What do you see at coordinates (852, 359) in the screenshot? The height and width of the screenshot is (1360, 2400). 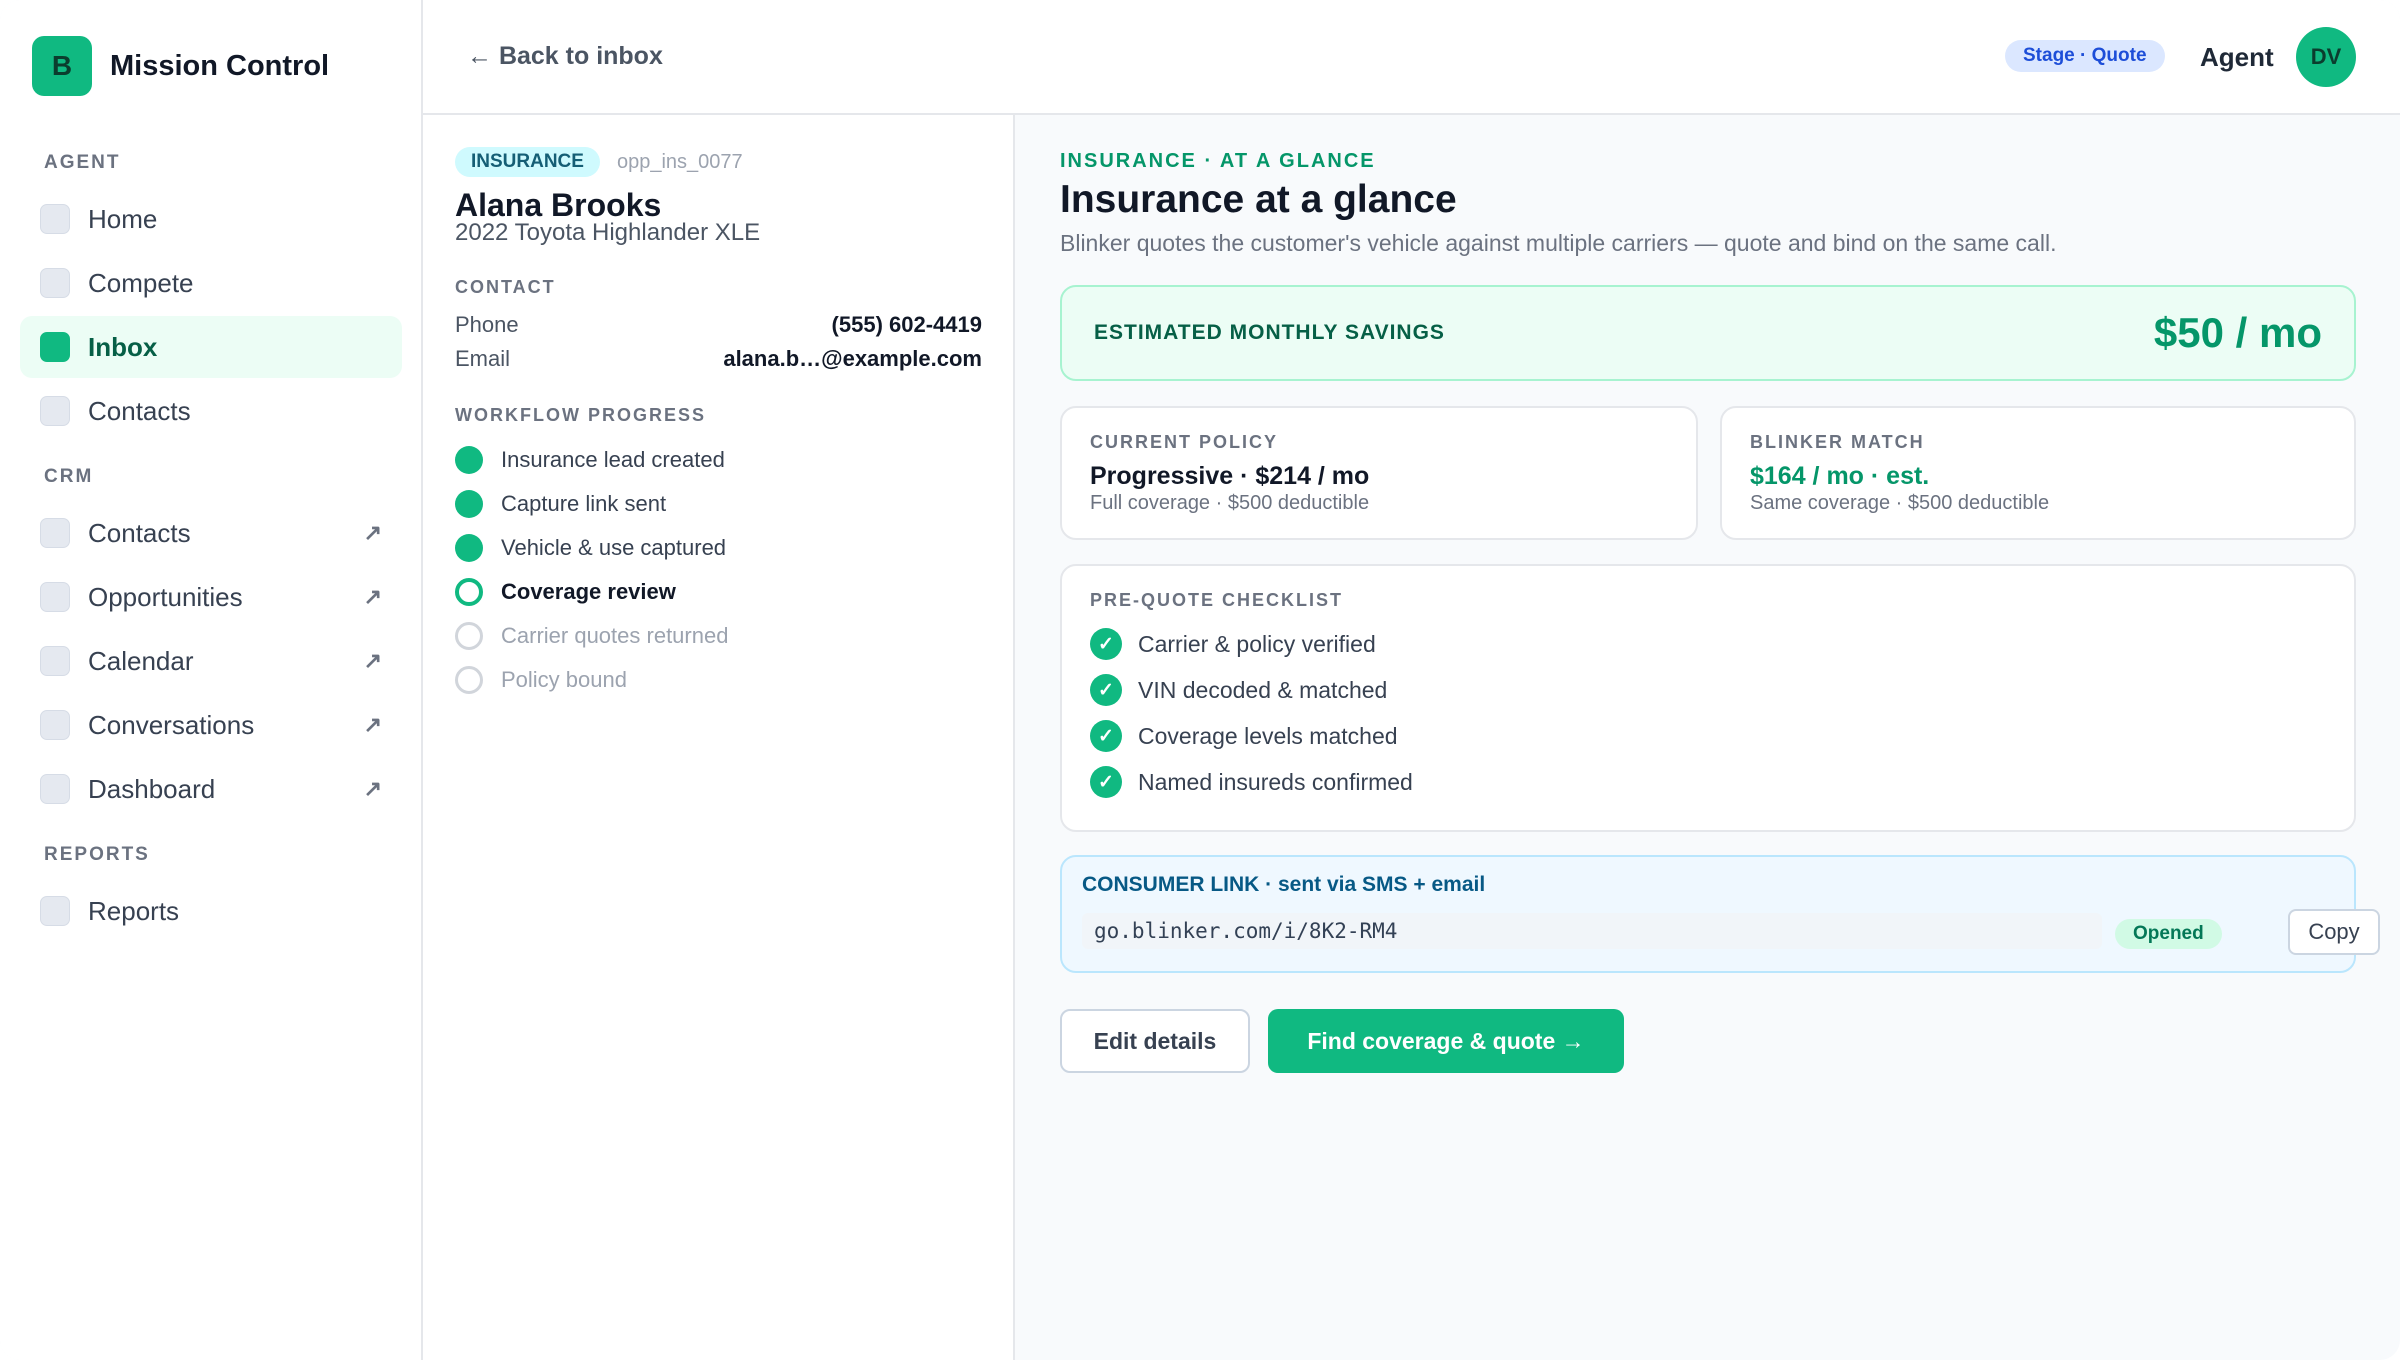 I see `contact-value: alana.b…@example.com` at bounding box center [852, 359].